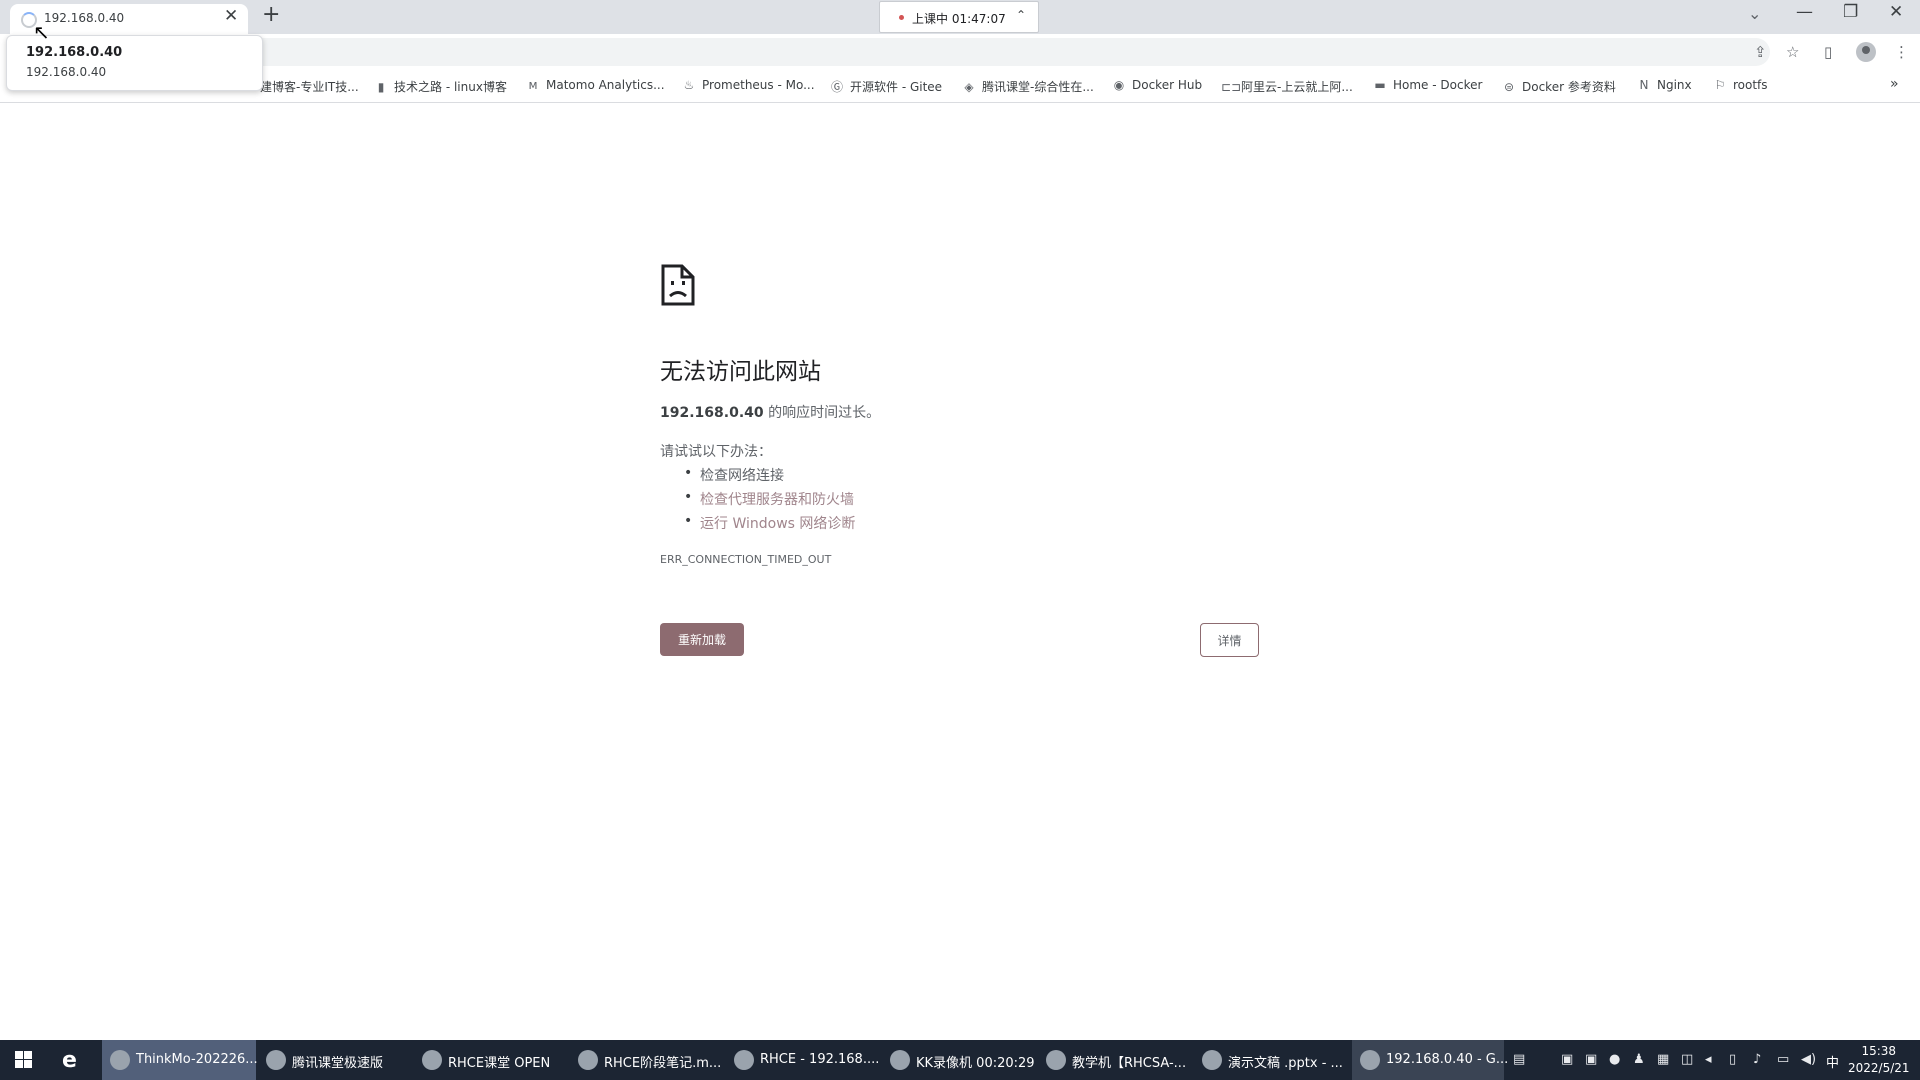  I want to click on bookmark-label: Docker Hub, so click(1167, 85).